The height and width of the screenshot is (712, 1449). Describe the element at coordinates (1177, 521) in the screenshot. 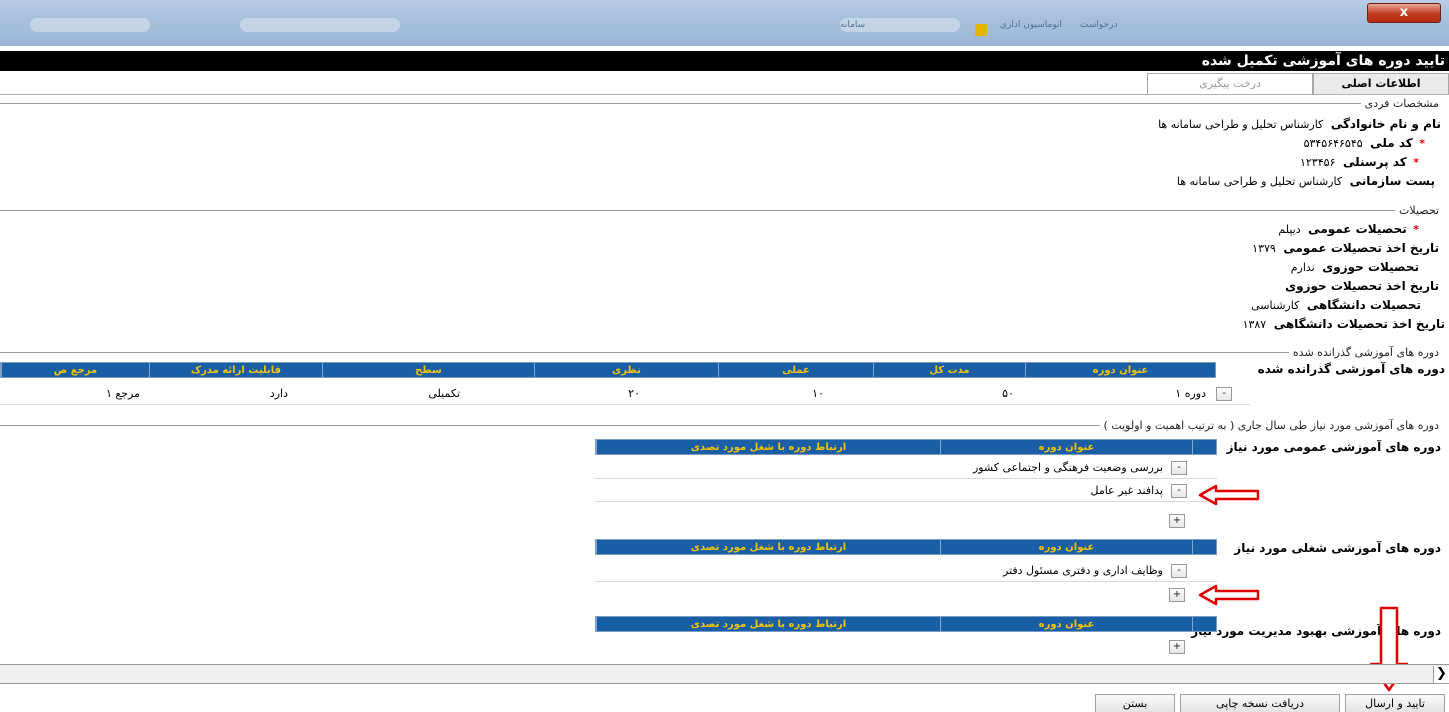

I see `add-general-course-button: +` at that location.